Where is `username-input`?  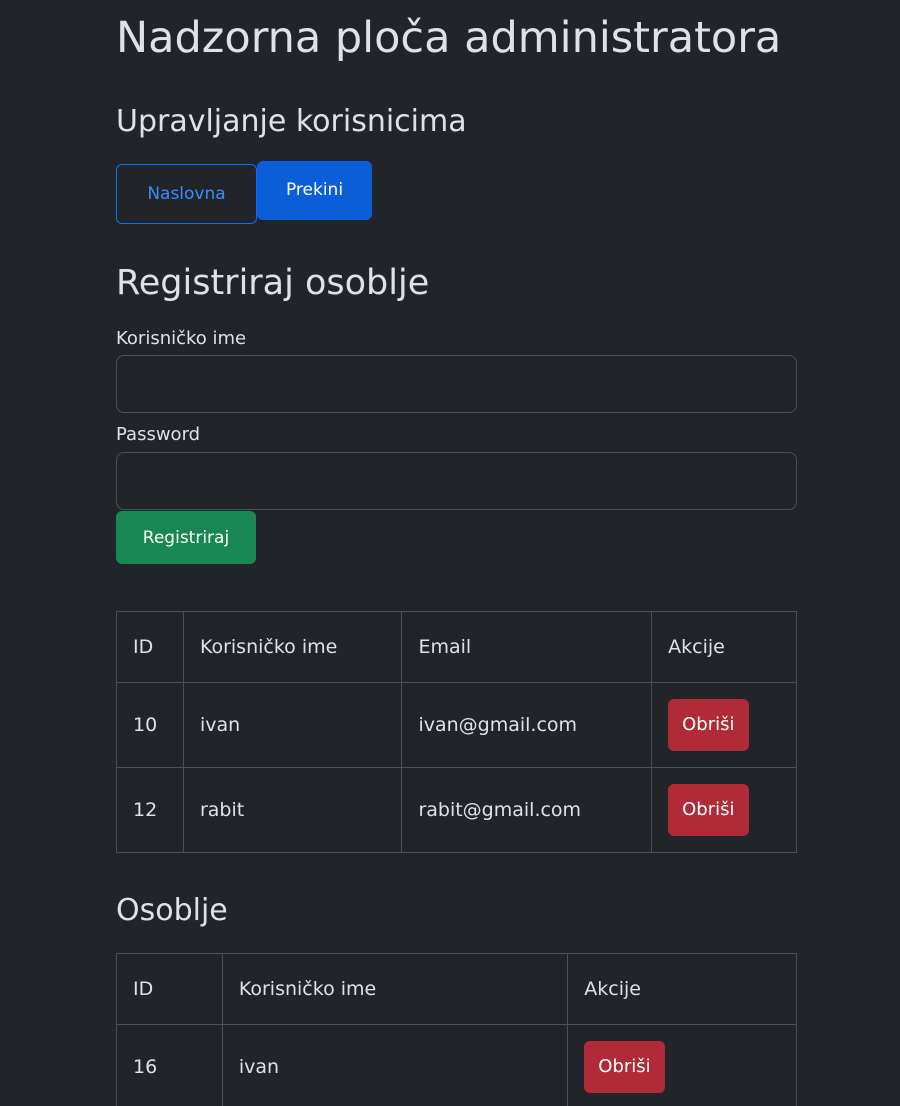
username-input is located at coordinates (456, 384).